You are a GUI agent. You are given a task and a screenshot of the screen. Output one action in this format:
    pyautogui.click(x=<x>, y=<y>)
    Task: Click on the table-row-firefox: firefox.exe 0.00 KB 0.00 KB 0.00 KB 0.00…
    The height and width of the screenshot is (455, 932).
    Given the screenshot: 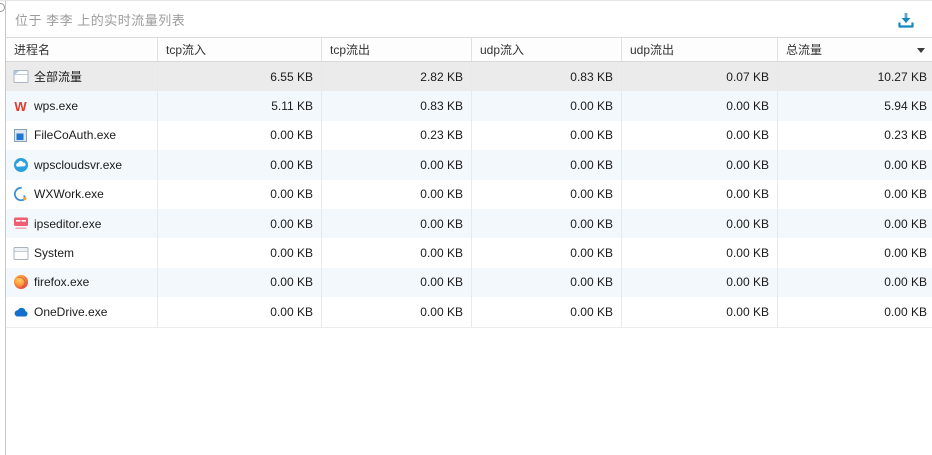 What is the action you would take?
    pyautogui.click(x=469, y=282)
    